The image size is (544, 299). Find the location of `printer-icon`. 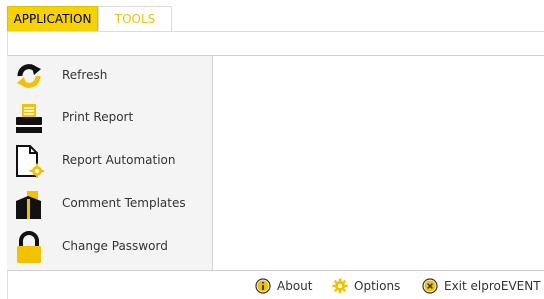

printer-icon is located at coordinates (29, 118).